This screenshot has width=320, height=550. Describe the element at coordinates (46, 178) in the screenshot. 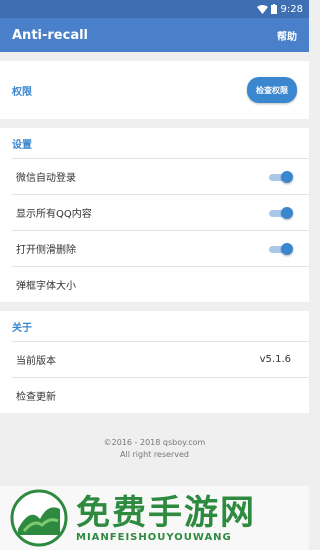

I see `setting-label: 微信自动登录` at that location.